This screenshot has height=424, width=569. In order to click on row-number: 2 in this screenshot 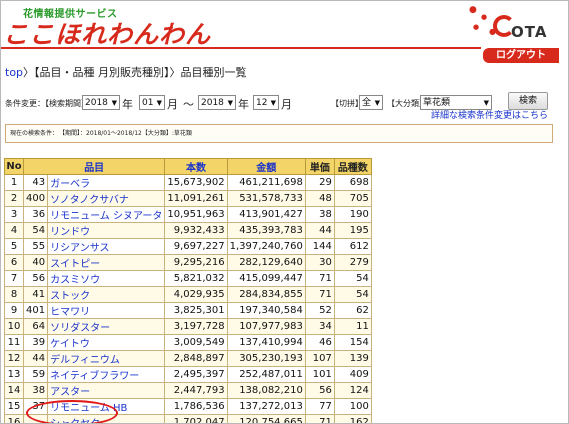, I will do `click(14, 198)`.